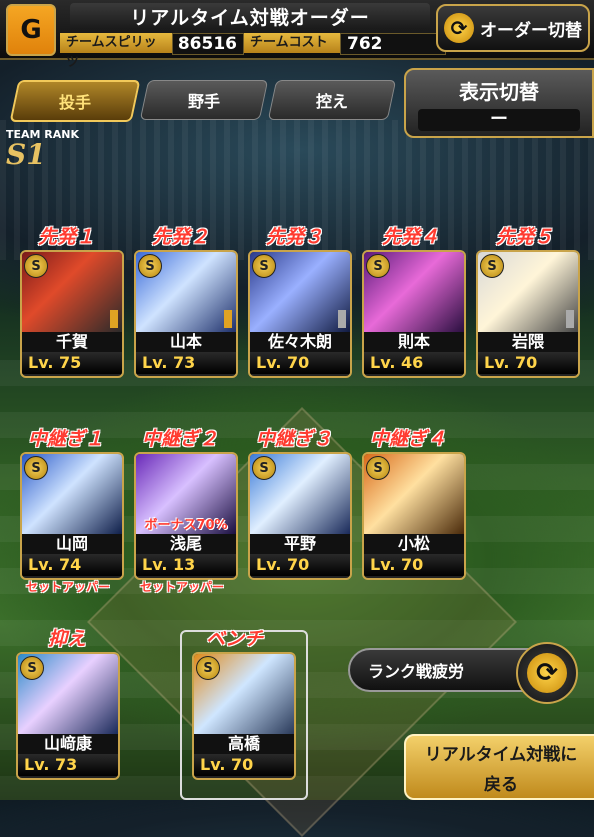 This screenshot has height=837, width=594. Describe the element at coordinates (244, 744) in the screenshot. I see `player-name: 高橋` at that location.